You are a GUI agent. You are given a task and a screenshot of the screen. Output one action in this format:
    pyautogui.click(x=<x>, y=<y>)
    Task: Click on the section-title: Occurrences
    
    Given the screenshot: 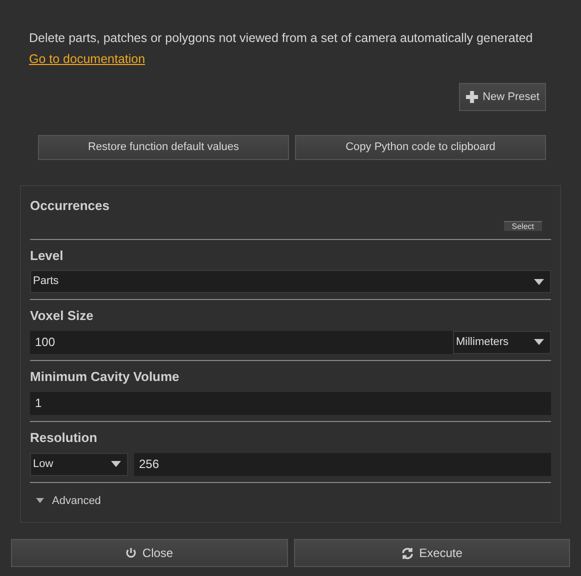 What is the action you would take?
    pyautogui.click(x=70, y=206)
    